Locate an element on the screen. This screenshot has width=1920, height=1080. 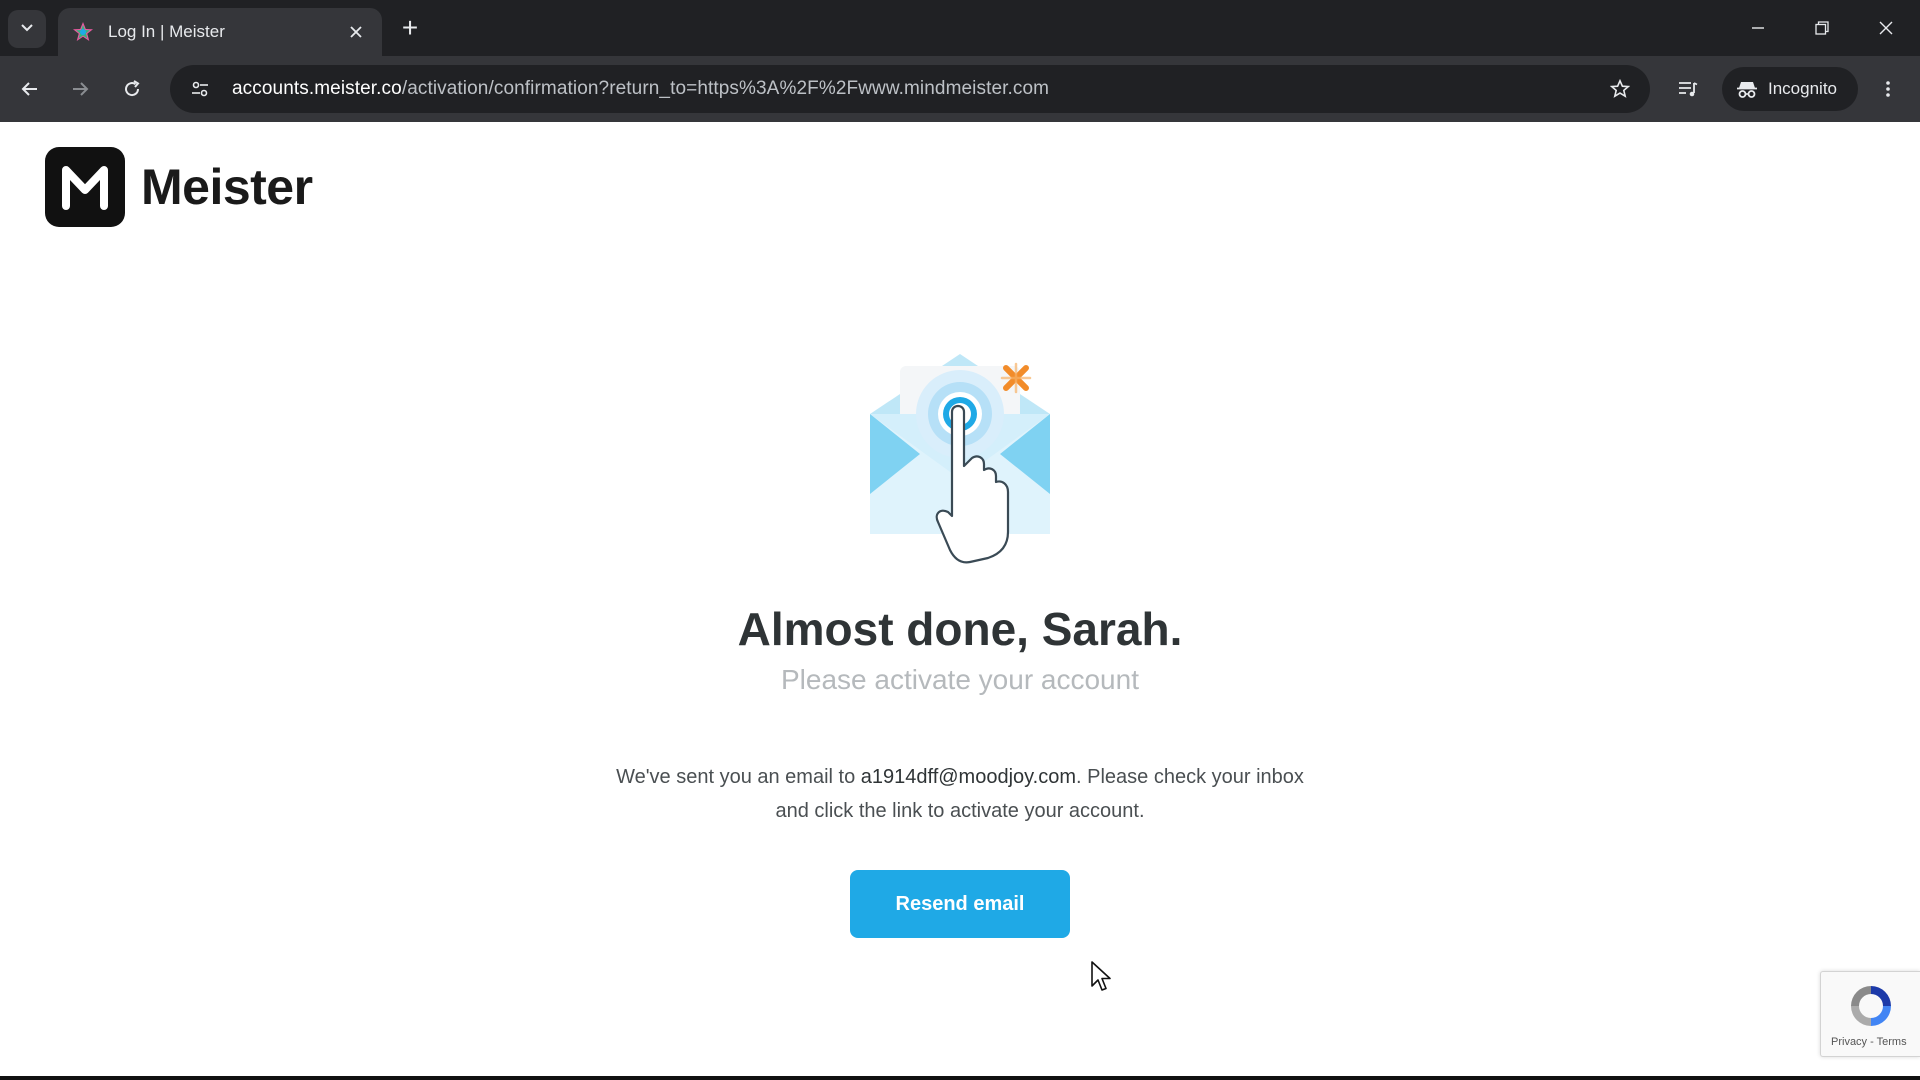
resend-email-button: Resend email is located at coordinates (960, 904).